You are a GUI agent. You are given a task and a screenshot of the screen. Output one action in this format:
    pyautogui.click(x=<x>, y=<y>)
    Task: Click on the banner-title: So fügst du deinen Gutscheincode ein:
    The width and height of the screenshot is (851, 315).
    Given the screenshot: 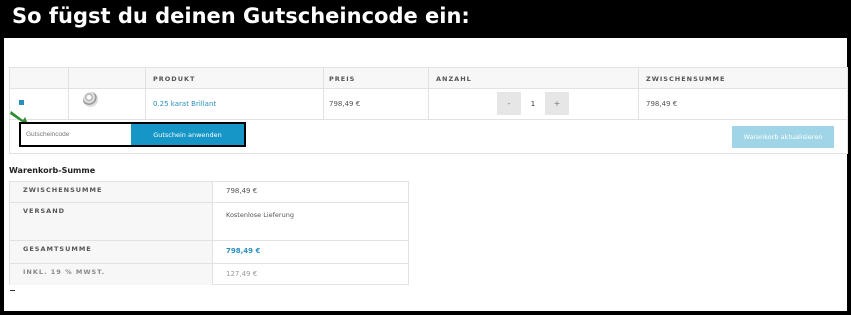 What is the action you would take?
    pyautogui.click(x=241, y=16)
    